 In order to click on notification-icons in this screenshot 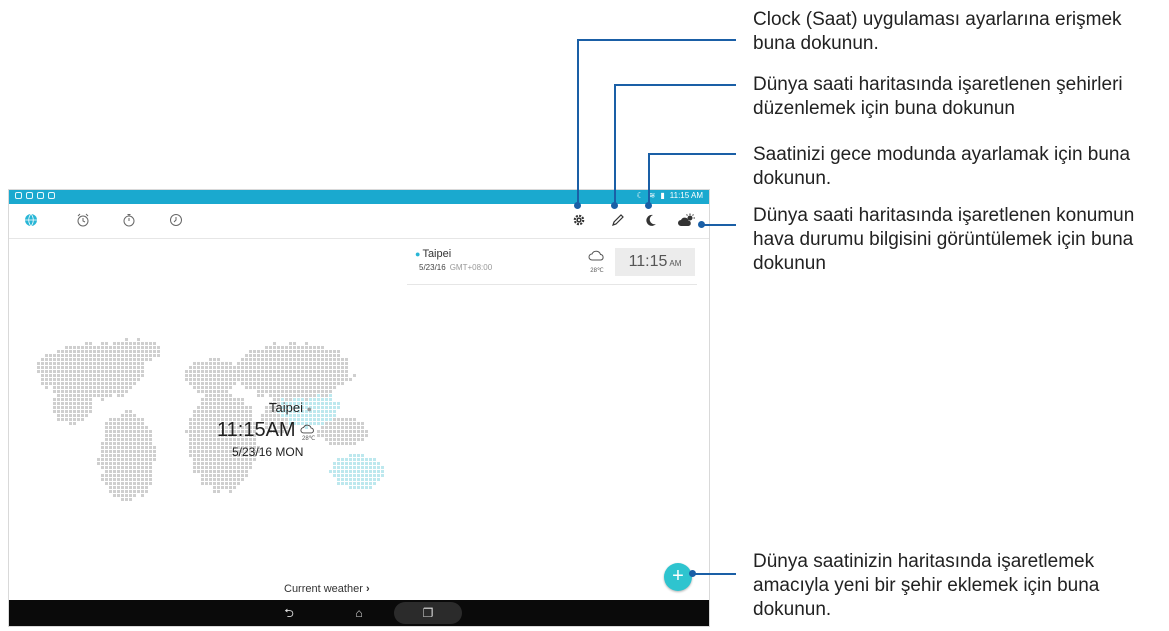, I will do `click(35, 195)`.